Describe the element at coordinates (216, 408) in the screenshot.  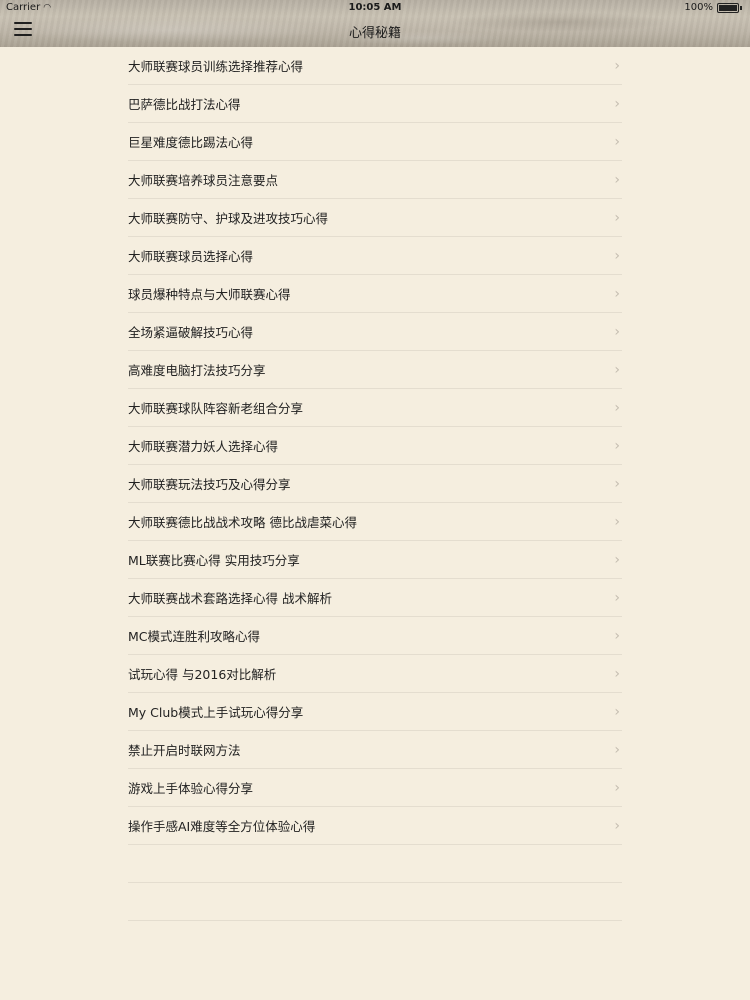
I see `list-item-label: 大师联赛球队阵容新老组合分享` at that location.